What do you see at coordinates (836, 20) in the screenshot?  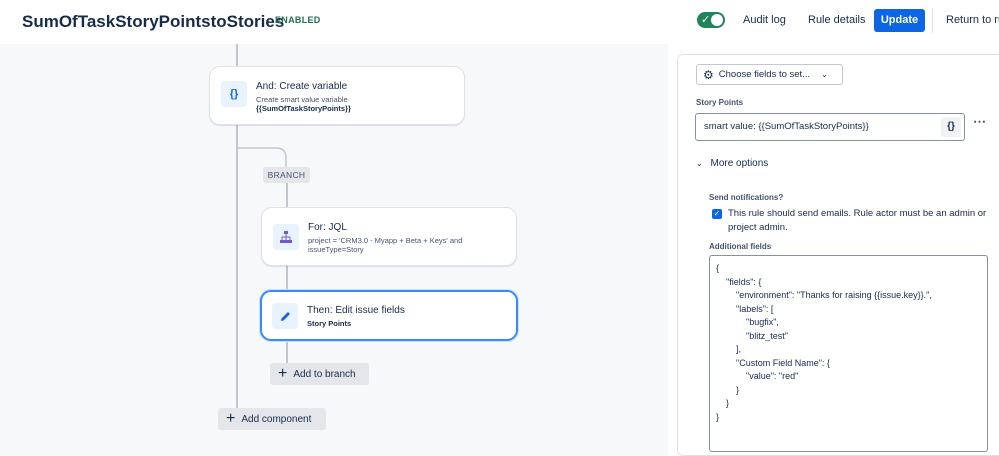 I see `rule-details-link: Rule details` at bounding box center [836, 20].